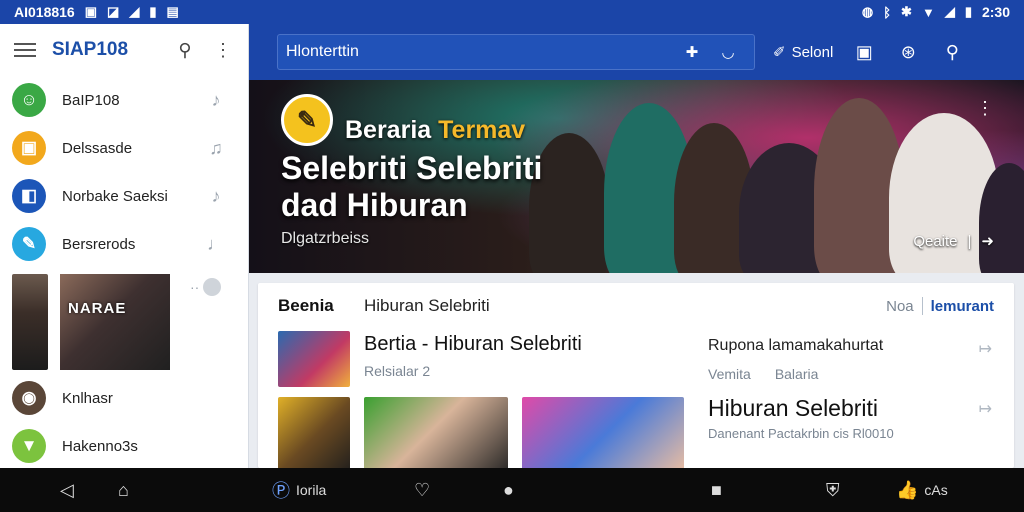 The image size is (1024, 512). Describe the element at coordinates (91, 100) in the screenshot. I see `contact-name: BaIP108` at that location.